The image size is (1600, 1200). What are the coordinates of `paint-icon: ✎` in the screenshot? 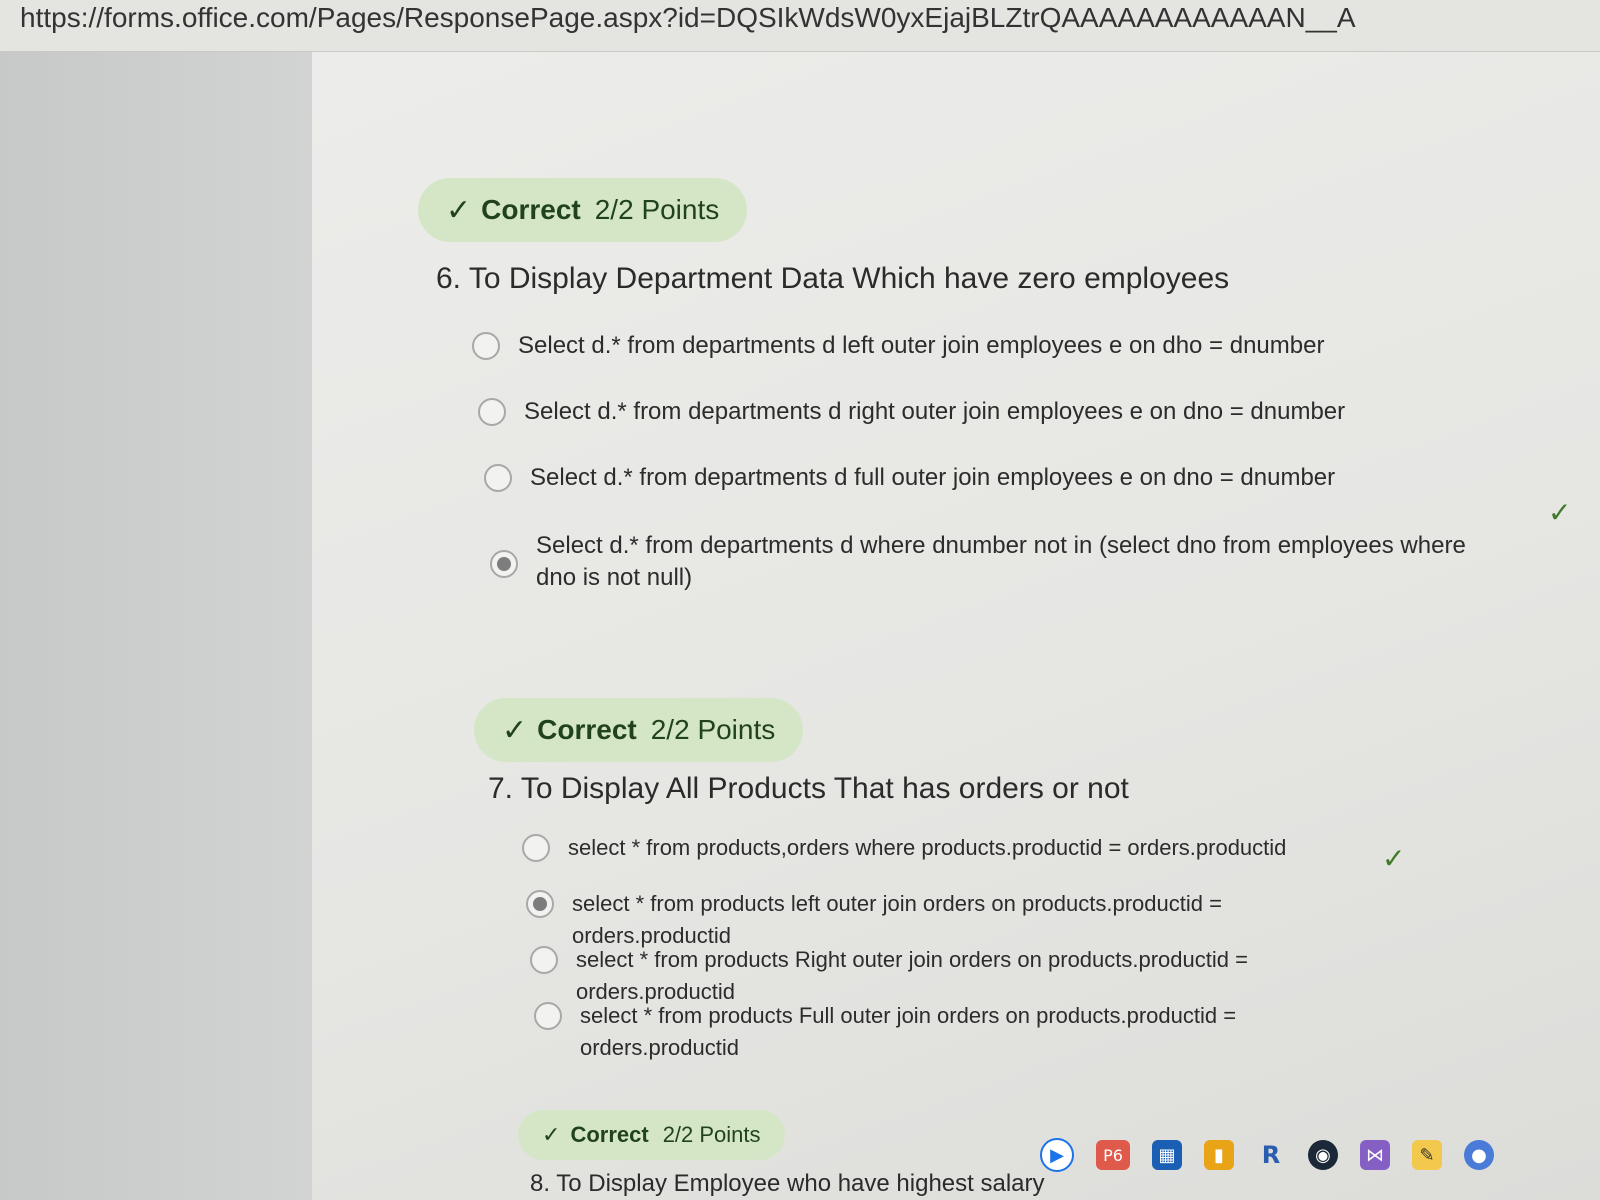 It's located at (1427, 1155).